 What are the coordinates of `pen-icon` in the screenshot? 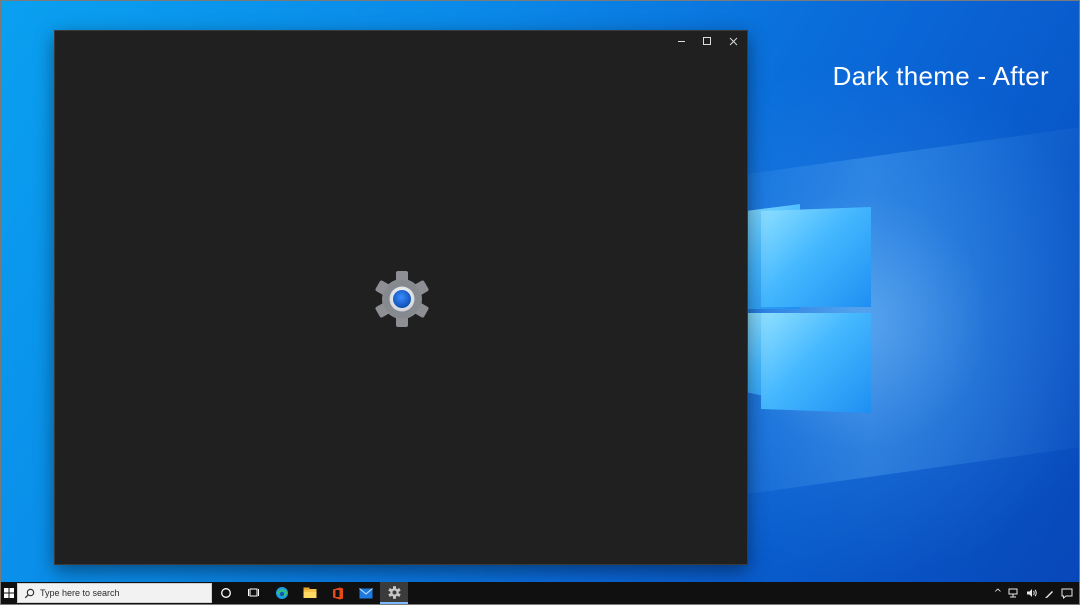 It's located at (1049, 593).